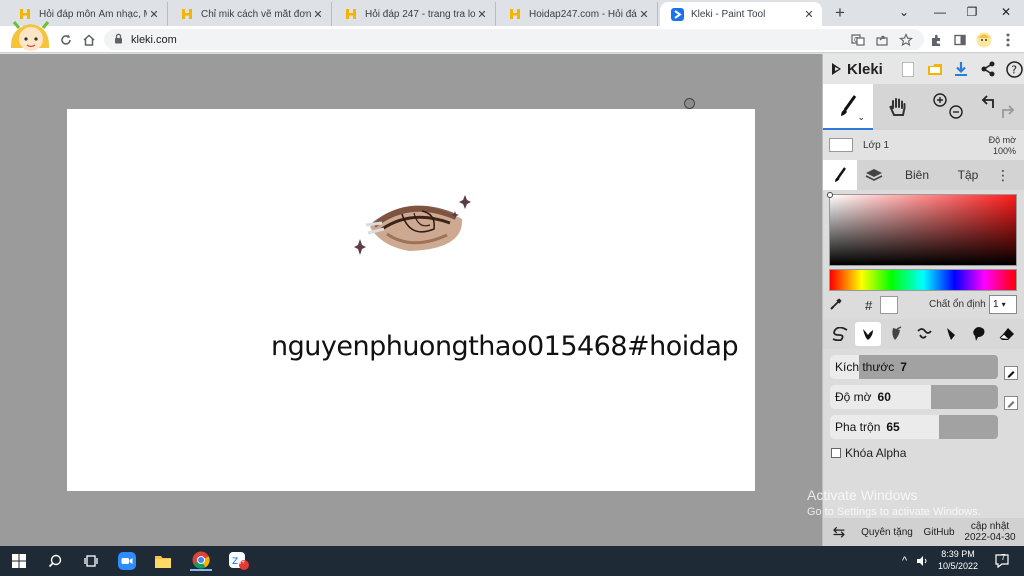 The image size is (1024, 576). What do you see at coordinates (922, 561) in the screenshot?
I see `volume-icon` at bounding box center [922, 561].